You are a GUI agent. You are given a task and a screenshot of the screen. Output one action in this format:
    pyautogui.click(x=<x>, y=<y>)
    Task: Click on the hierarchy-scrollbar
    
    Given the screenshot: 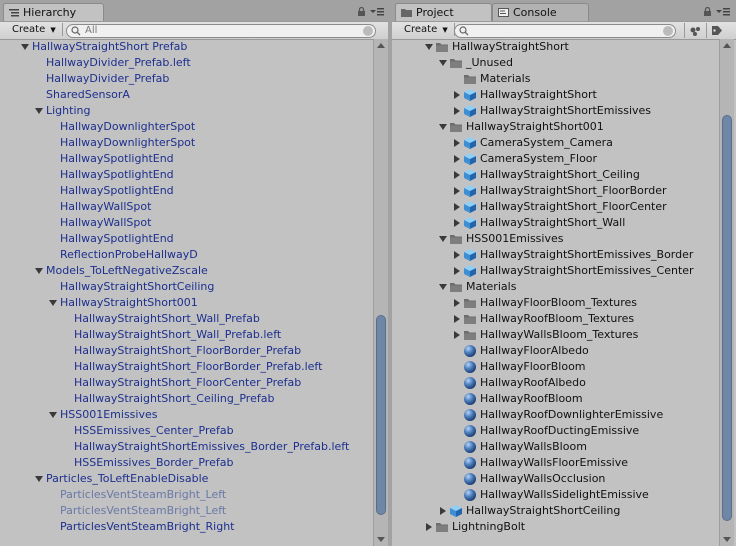 What is the action you would take?
    pyautogui.click(x=380, y=292)
    